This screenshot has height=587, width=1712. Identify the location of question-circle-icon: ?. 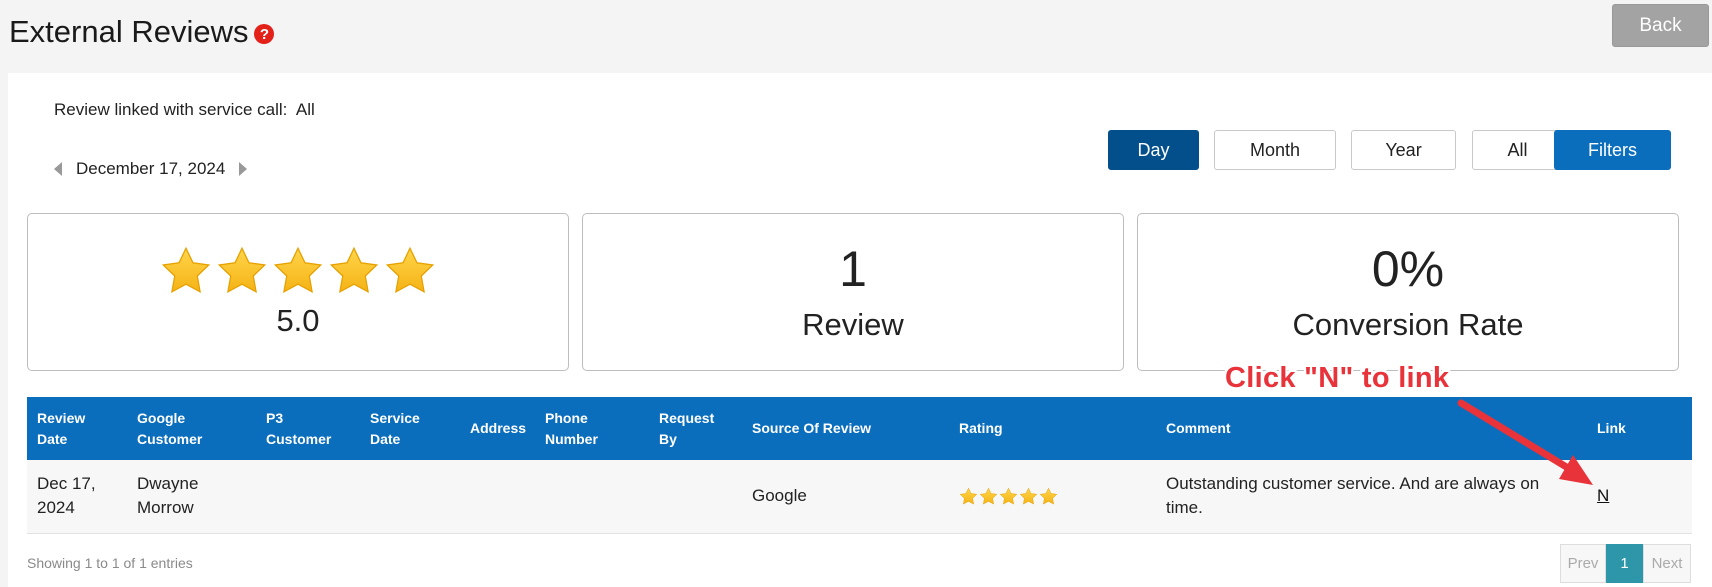
(264, 34).